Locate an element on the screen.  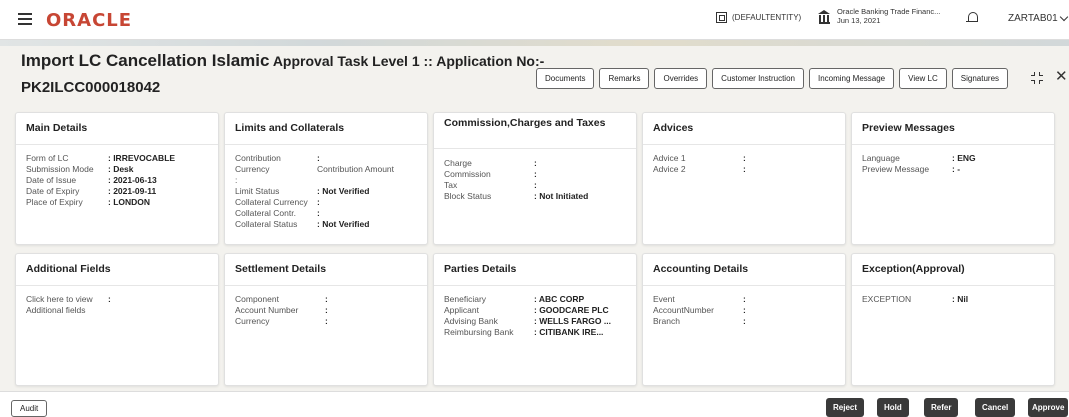
detail-row: Collateral Contr.: is located at coordinates (277, 213).